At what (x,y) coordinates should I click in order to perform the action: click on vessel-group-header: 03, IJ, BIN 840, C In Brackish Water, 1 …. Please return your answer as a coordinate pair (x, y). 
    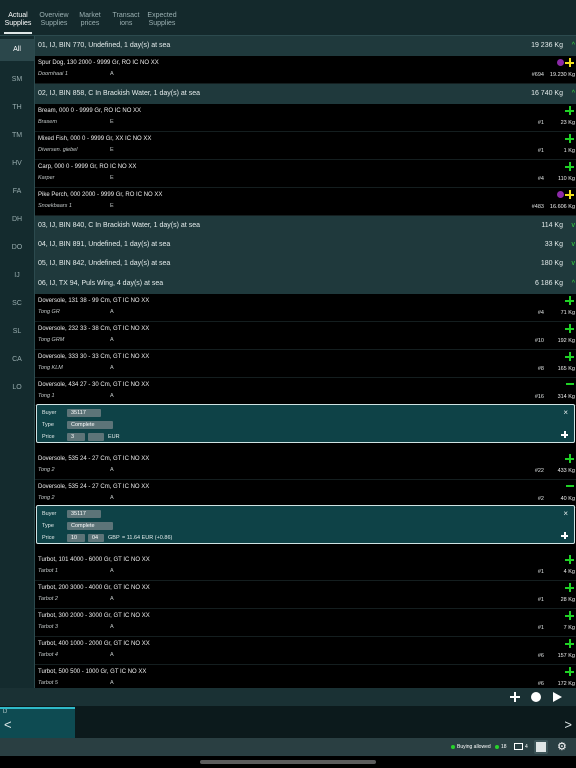
    Looking at the image, I should click on (305, 226).